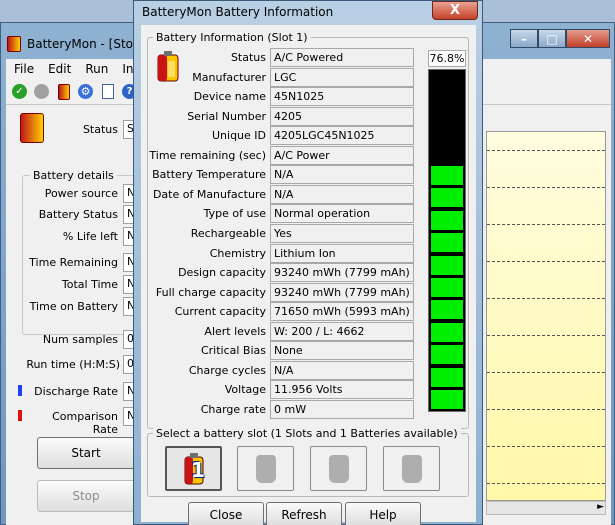 The height and width of the screenshot is (525, 615). I want to click on info-row-label: Voltage, so click(245, 390).